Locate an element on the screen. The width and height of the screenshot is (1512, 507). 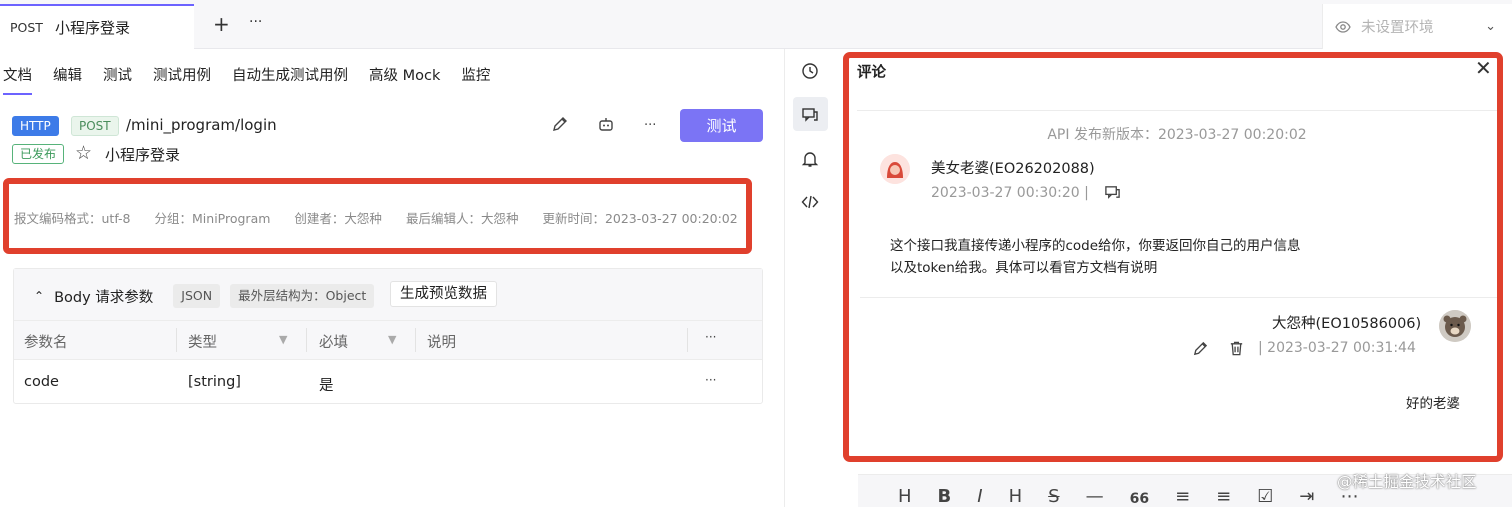
panel-divider is located at coordinates (784, 278).